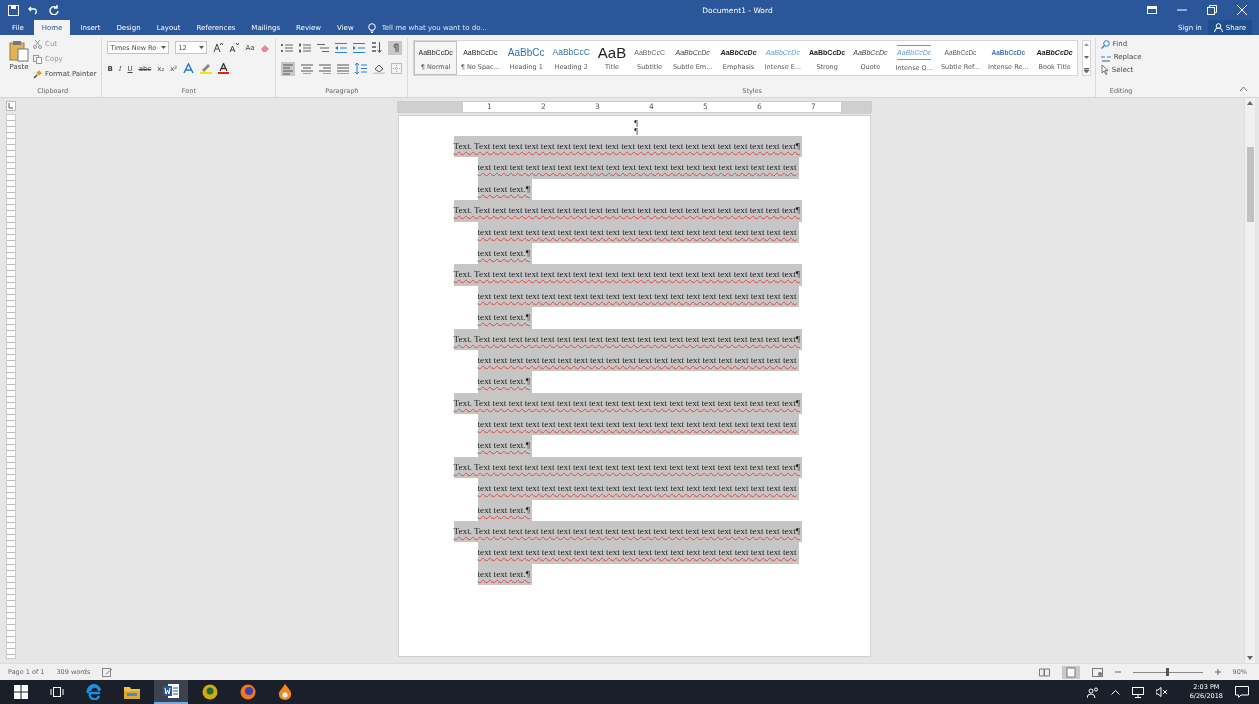  What do you see at coordinates (395, 47) in the screenshot?
I see `show-formatting-marks-icon` at bounding box center [395, 47].